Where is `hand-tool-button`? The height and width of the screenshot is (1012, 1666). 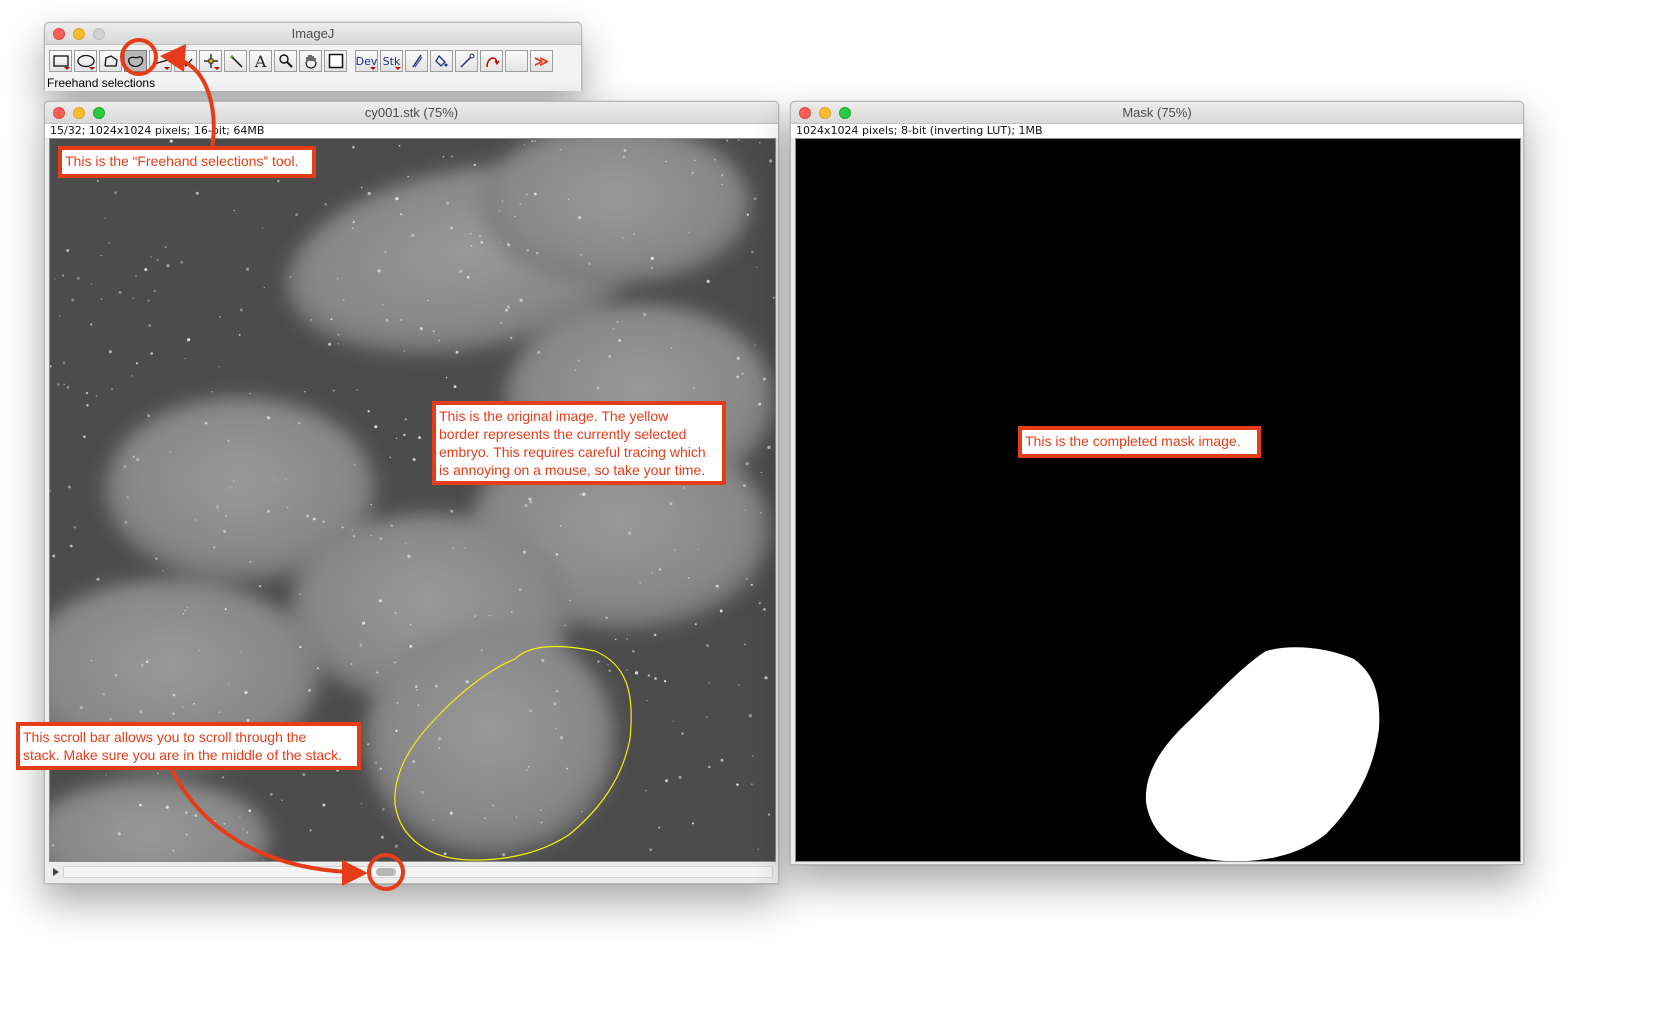
hand-tool-button is located at coordinates (310, 61).